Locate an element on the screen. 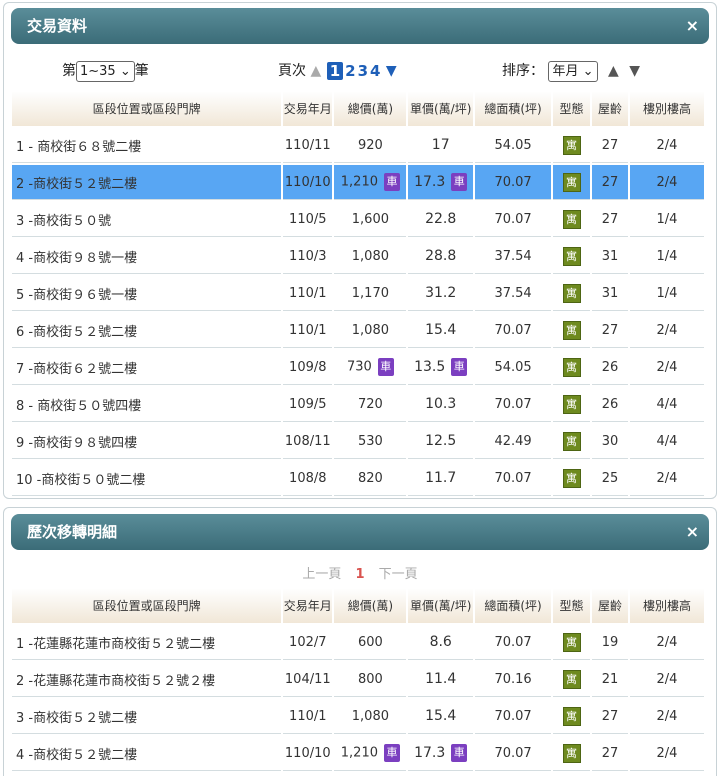 The width and height of the screenshot is (720, 776). address-text: 2 -花蓮縣花蓮市商校街５２號２樓 is located at coordinates (116, 681).